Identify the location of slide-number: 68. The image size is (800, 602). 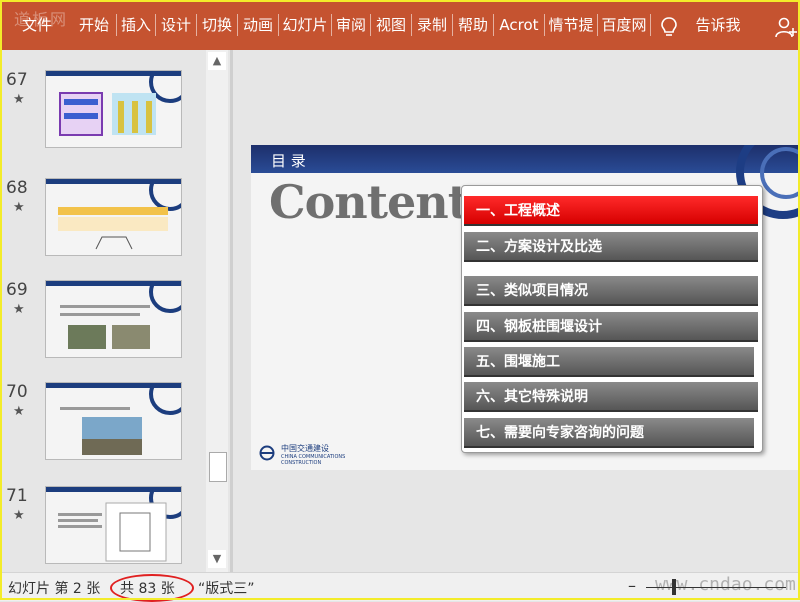
(17, 188).